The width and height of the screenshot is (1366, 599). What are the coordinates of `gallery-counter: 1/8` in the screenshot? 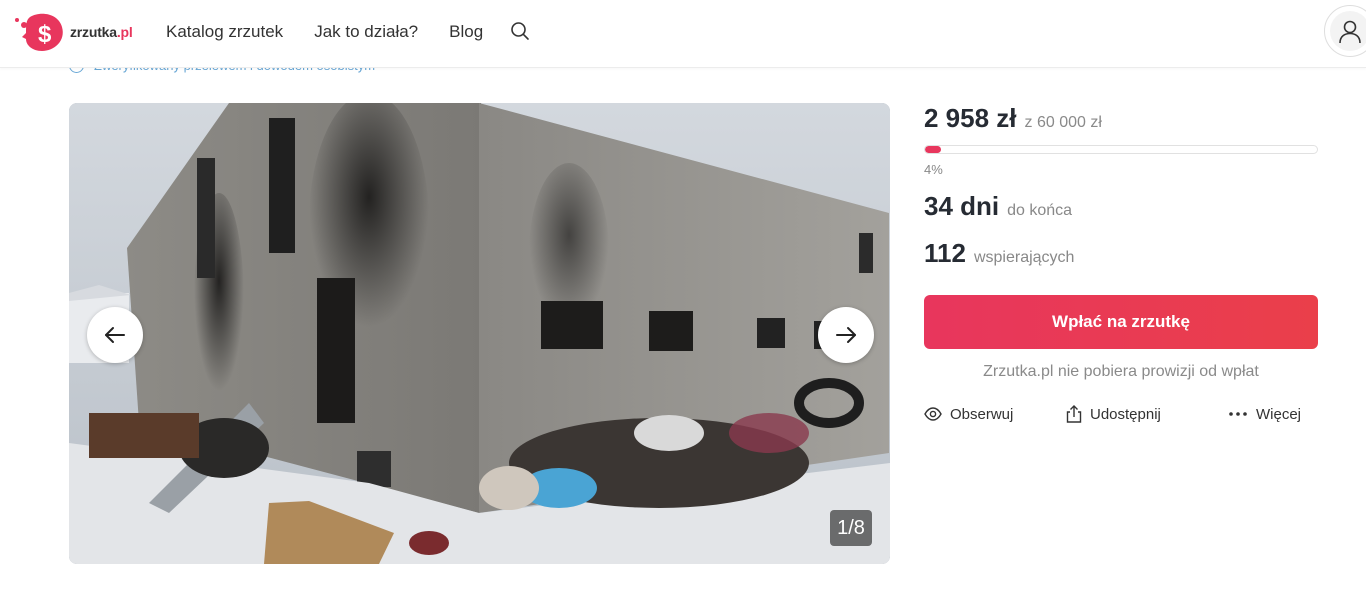 It's located at (851, 528).